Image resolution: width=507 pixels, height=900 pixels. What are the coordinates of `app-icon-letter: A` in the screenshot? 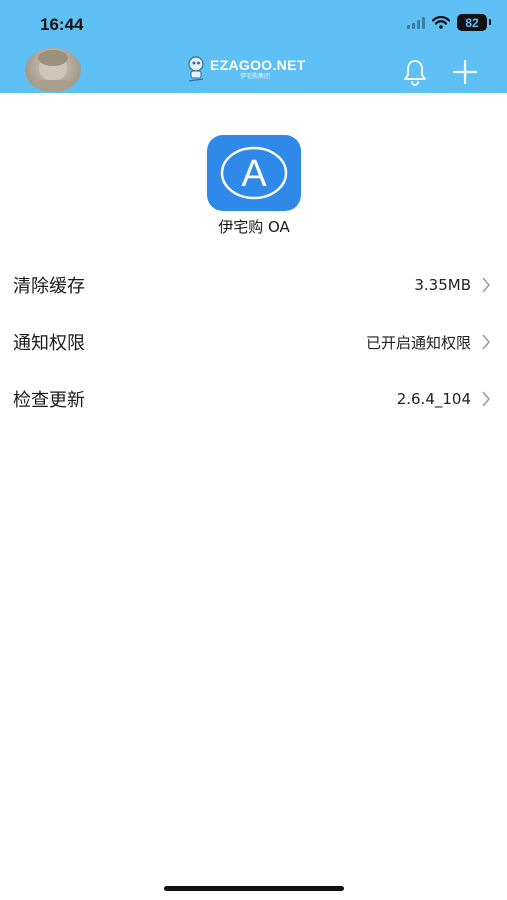 It's located at (254, 174).